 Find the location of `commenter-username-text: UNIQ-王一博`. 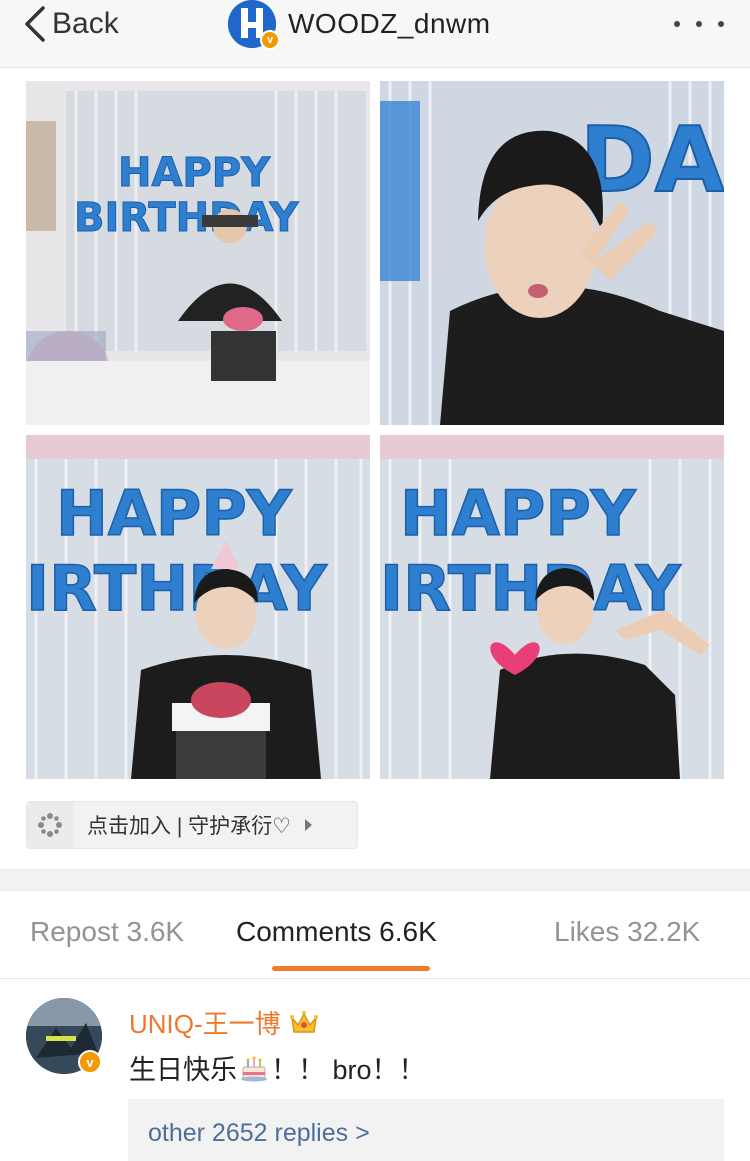

commenter-username-text: UNIQ-王一博 is located at coordinates (205, 1024).